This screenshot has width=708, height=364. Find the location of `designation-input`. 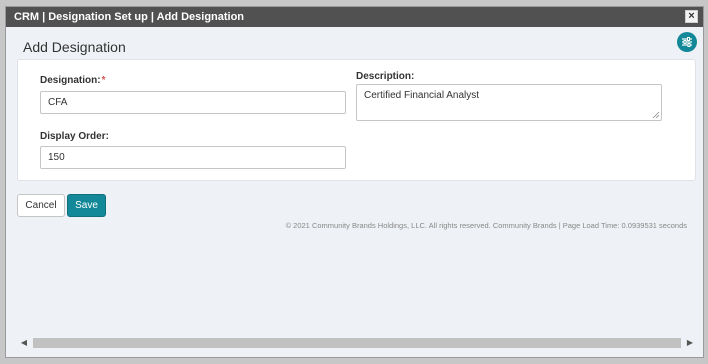

designation-input is located at coordinates (193, 102).